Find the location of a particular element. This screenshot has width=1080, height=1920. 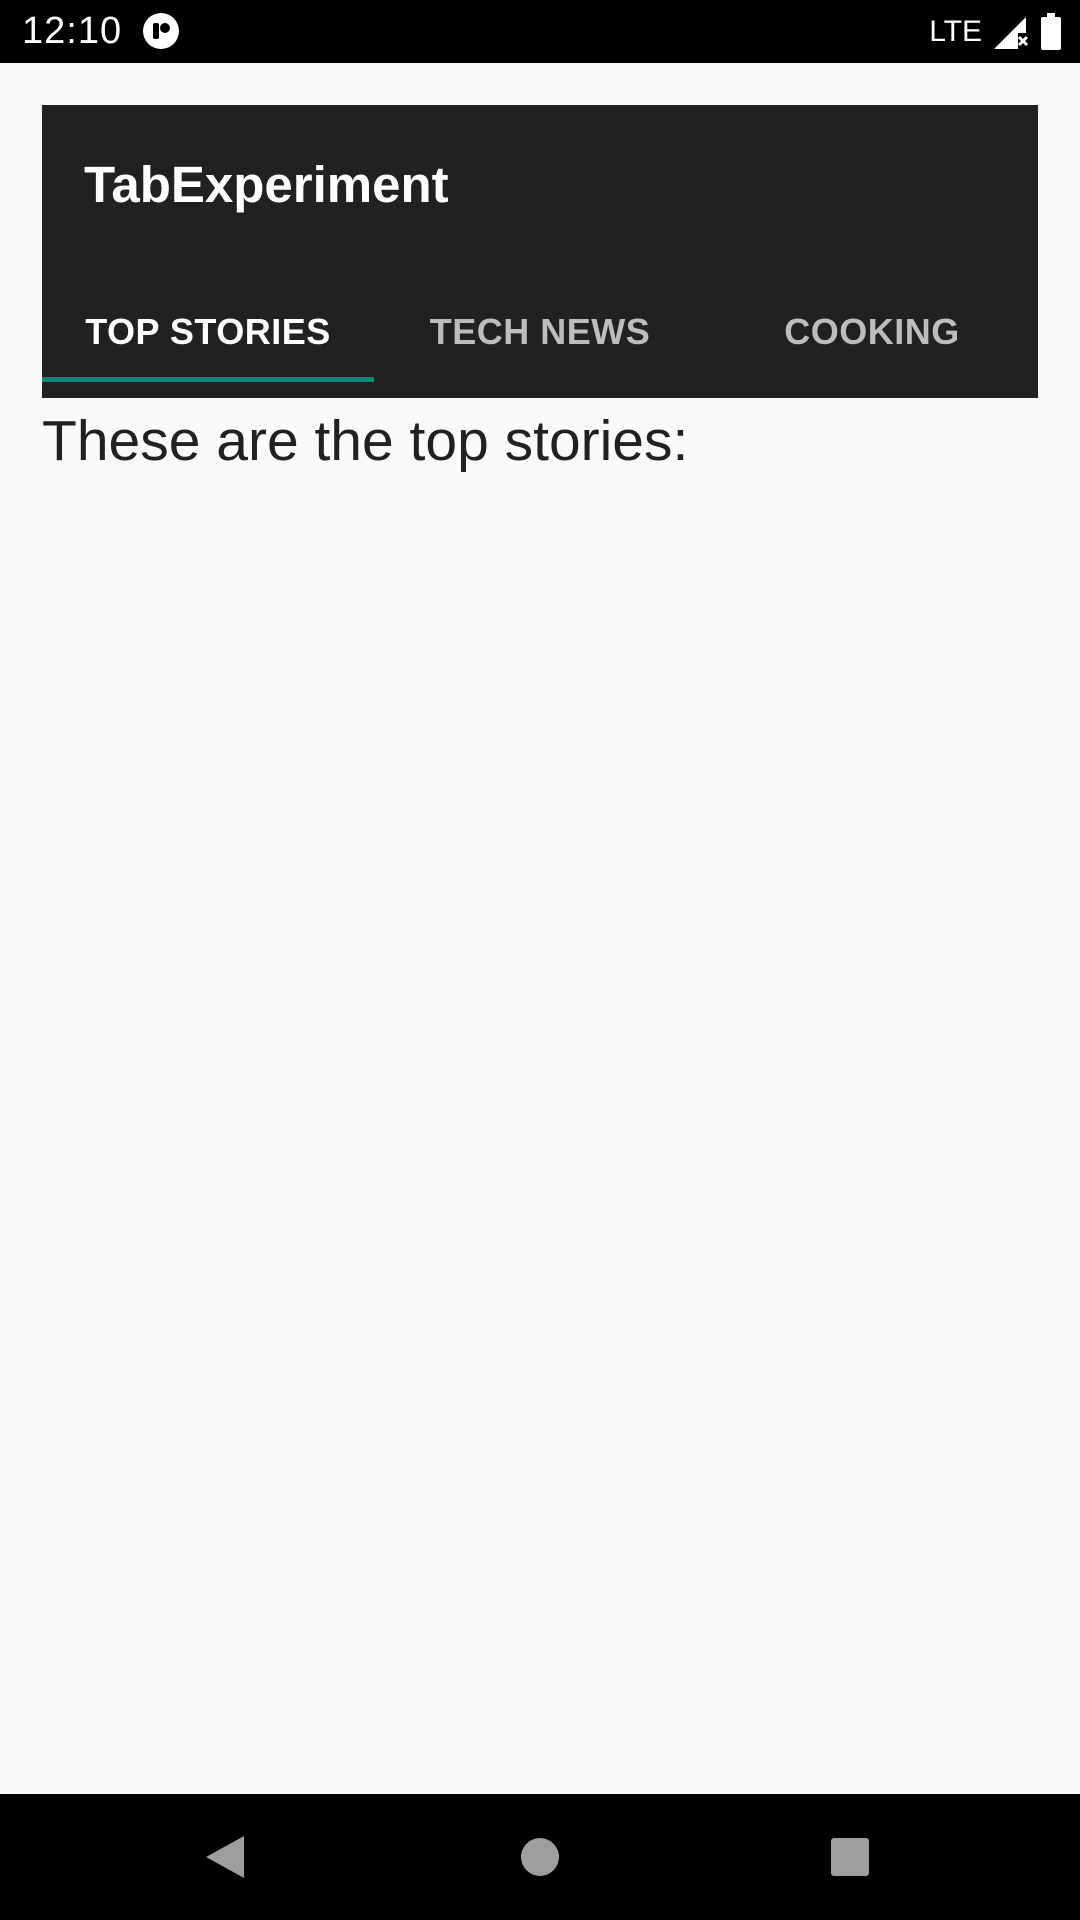

home-button is located at coordinates (540, 1857).